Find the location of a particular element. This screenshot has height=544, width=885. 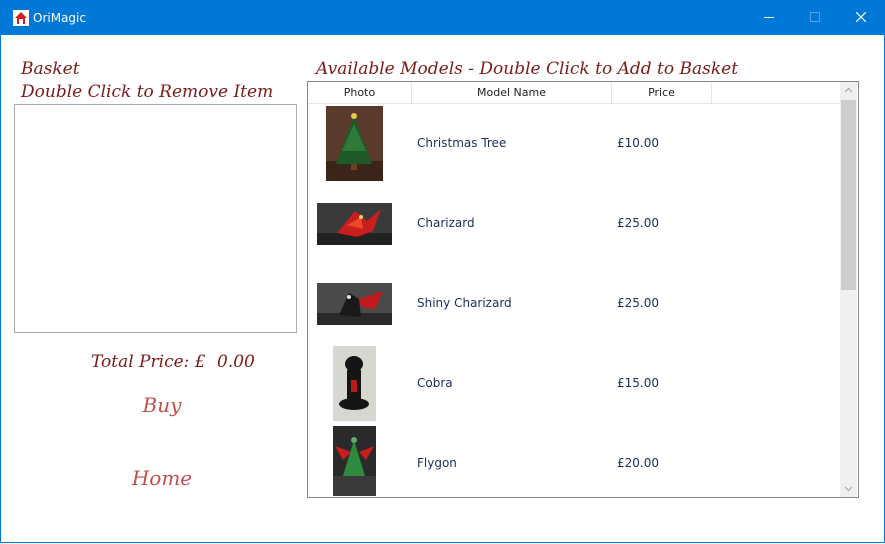

model-row: Cobra £15.00 is located at coordinates (574, 383).